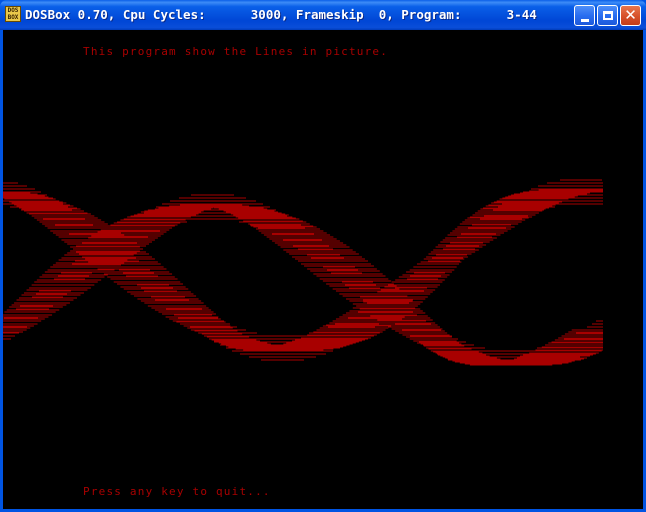  What do you see at coordinates (13, 14) in the screenshot?
I see `dosbox-app-icon: DOS BOX` at bounding box center [13, 14].